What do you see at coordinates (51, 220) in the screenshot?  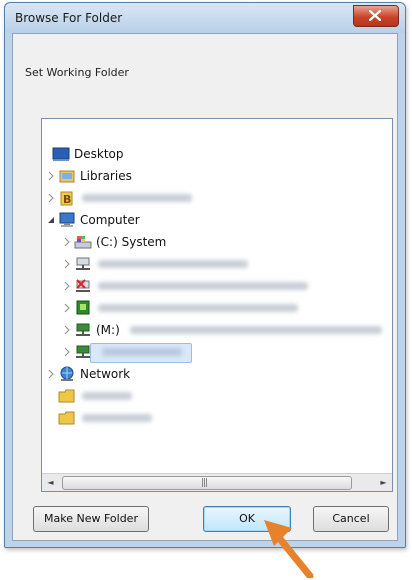 I see `collapse-arrow-icon` at bounding box center [51, 220].